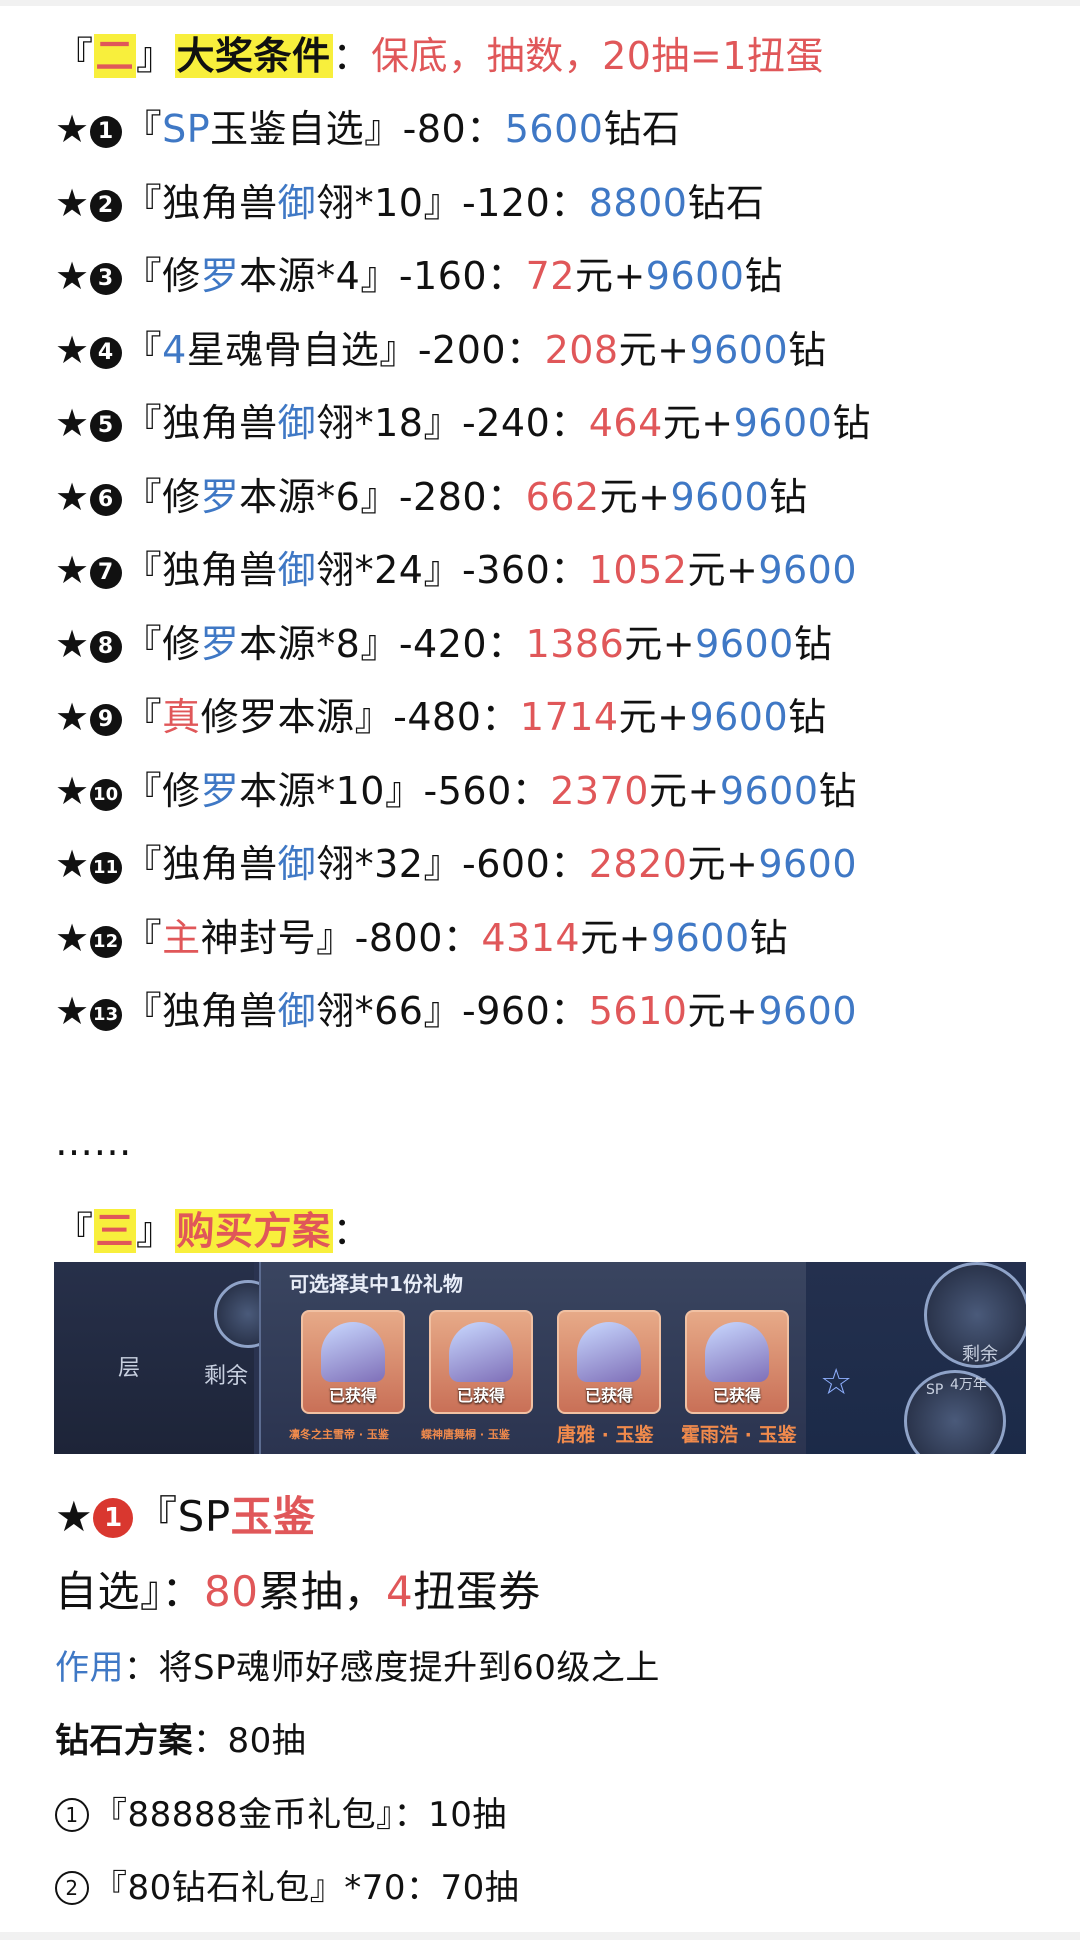 The image size is (1080, 1940). Describe the element at coordinates (481, 349) in the screenshot. I see `reward-pull-count: -200：` at that location.